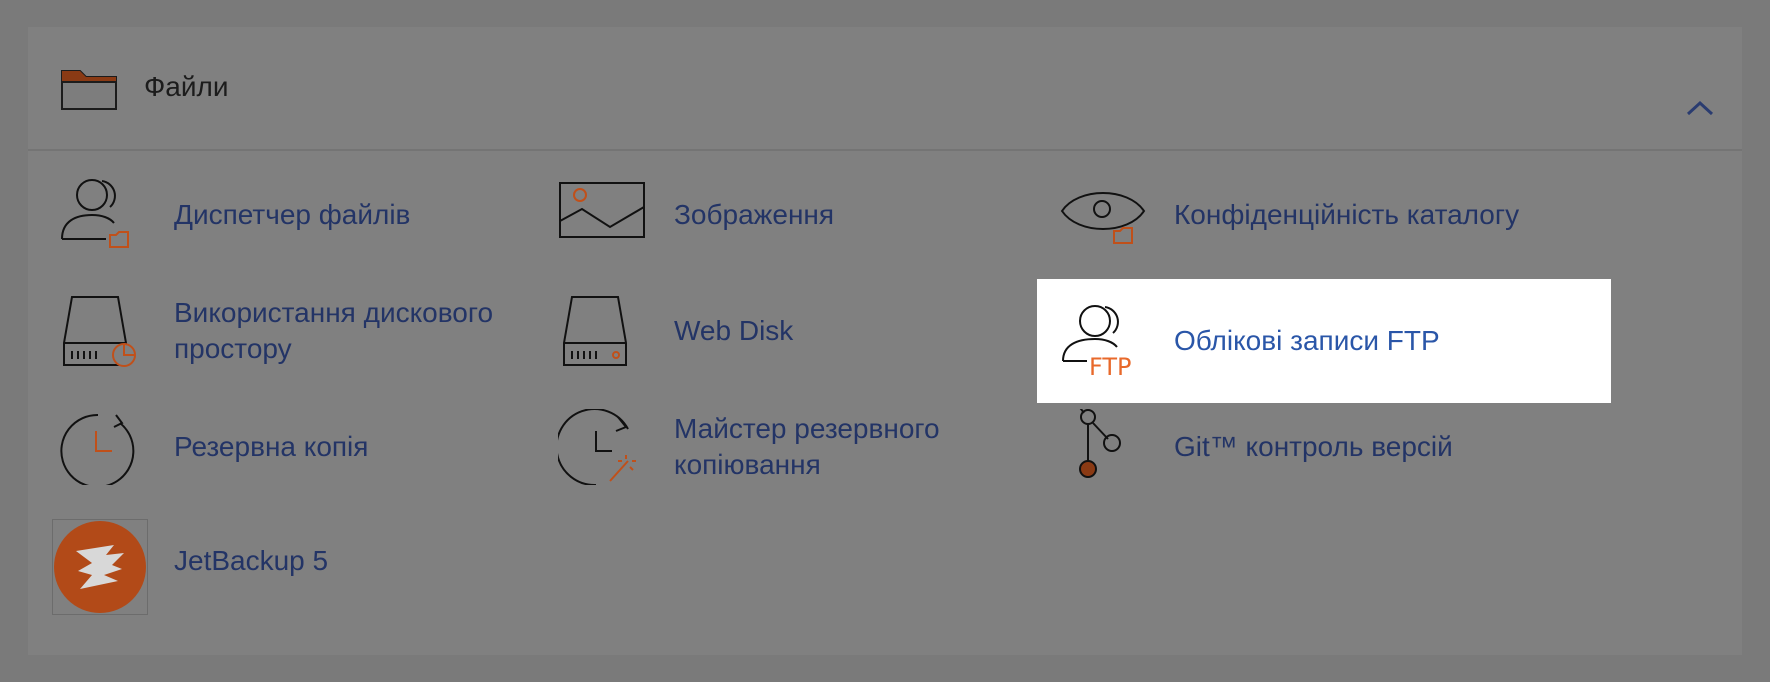 This screenshot has width=1770, height=682. What do you see at coordinates (89, 89) in the screenshot?
I see `folder-icon` at bounding box center [89, 89].